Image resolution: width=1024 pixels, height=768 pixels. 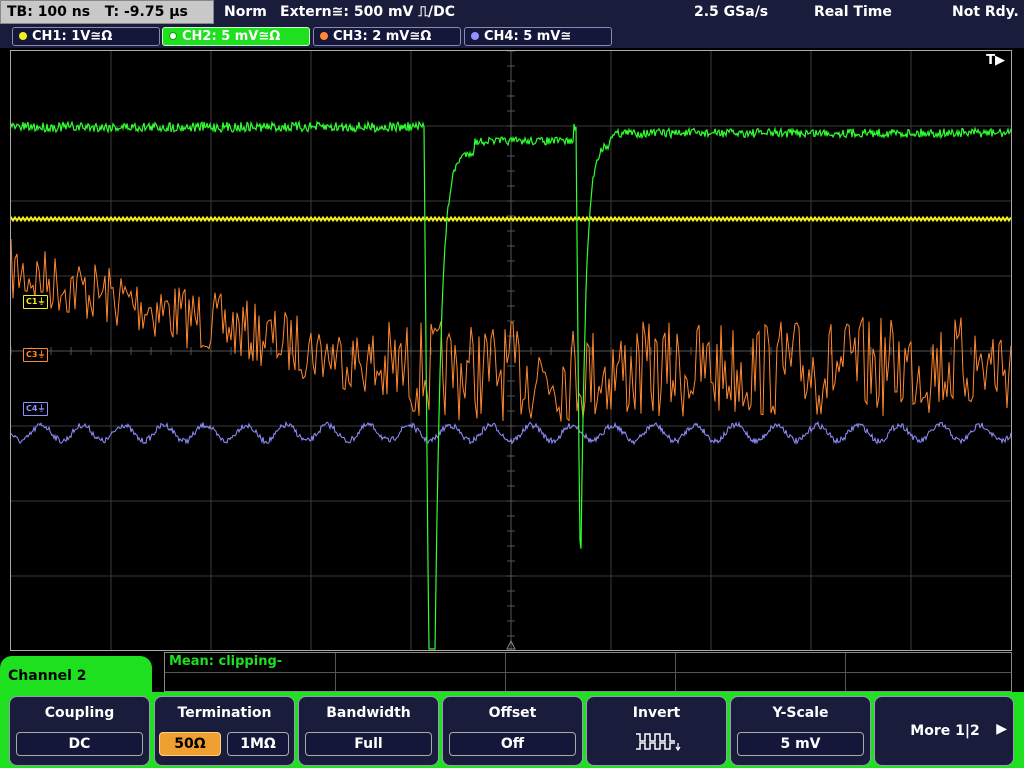 I want to click on coupling-softkey: Coupling DC, so click(x=79, y=731).